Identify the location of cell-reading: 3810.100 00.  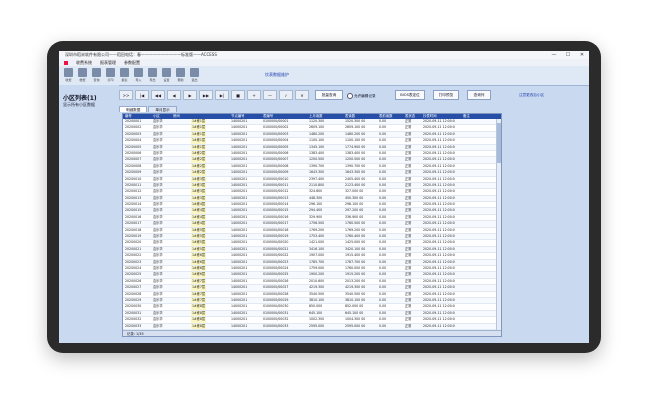
(355, 299).